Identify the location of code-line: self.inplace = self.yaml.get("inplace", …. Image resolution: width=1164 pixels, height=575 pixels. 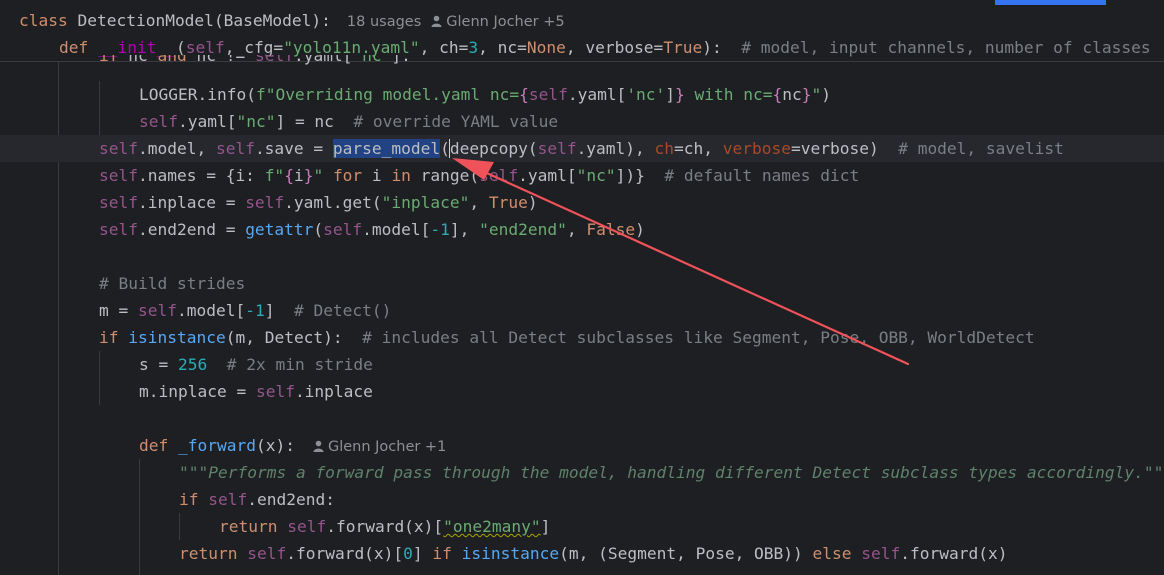
(631, 202).